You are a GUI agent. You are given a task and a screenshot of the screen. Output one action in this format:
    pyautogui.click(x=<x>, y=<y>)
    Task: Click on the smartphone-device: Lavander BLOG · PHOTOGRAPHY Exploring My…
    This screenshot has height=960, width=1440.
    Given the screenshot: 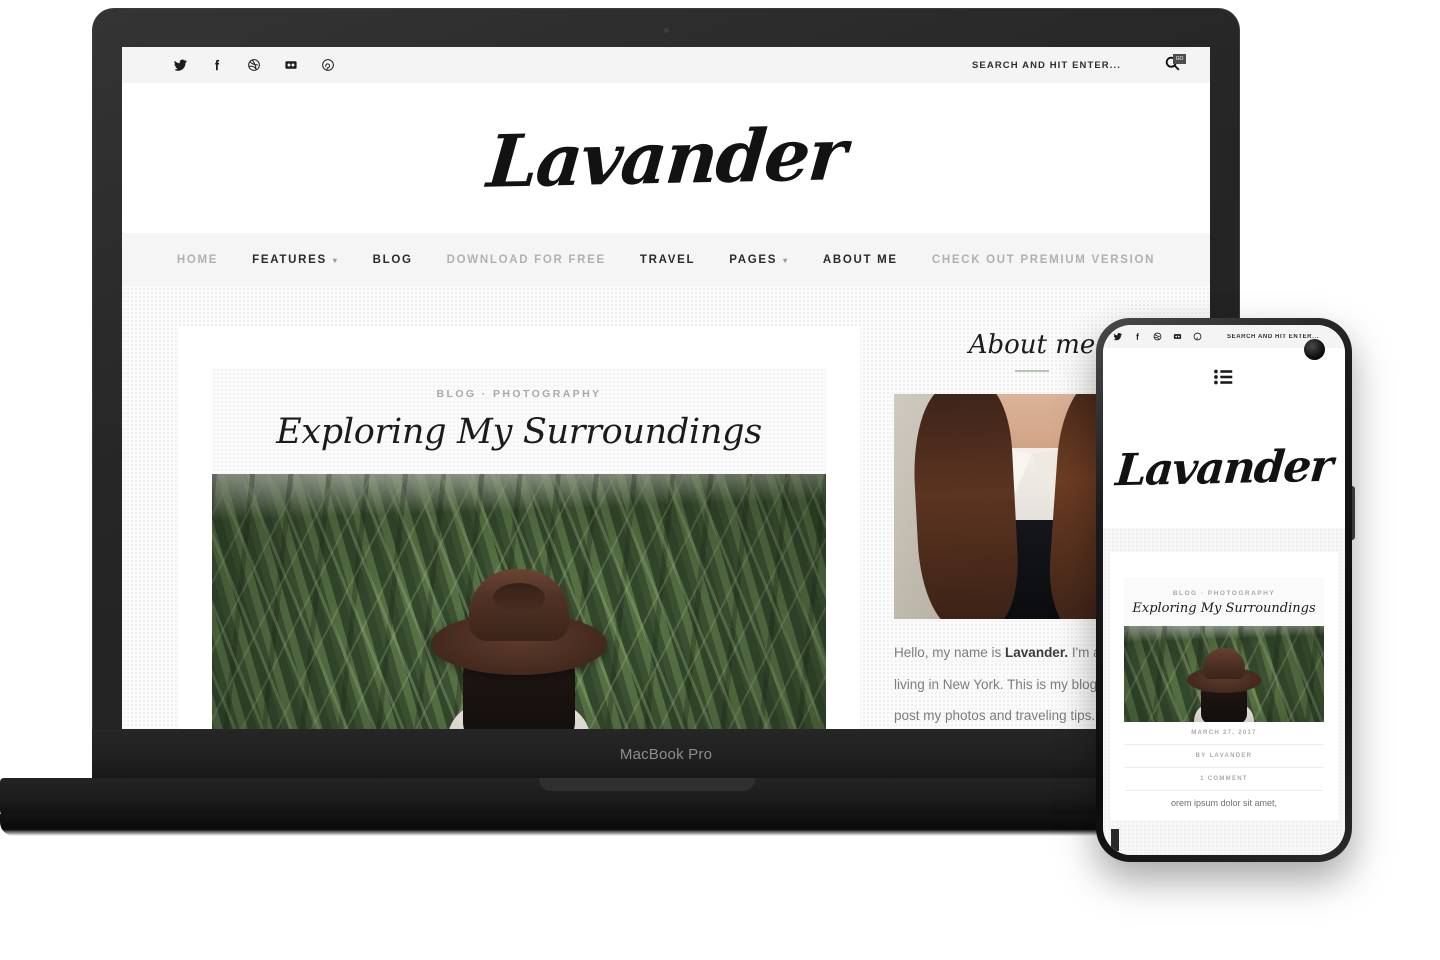 What is the action you would take?
    pyautogui.click(x=1225, y=590)
    